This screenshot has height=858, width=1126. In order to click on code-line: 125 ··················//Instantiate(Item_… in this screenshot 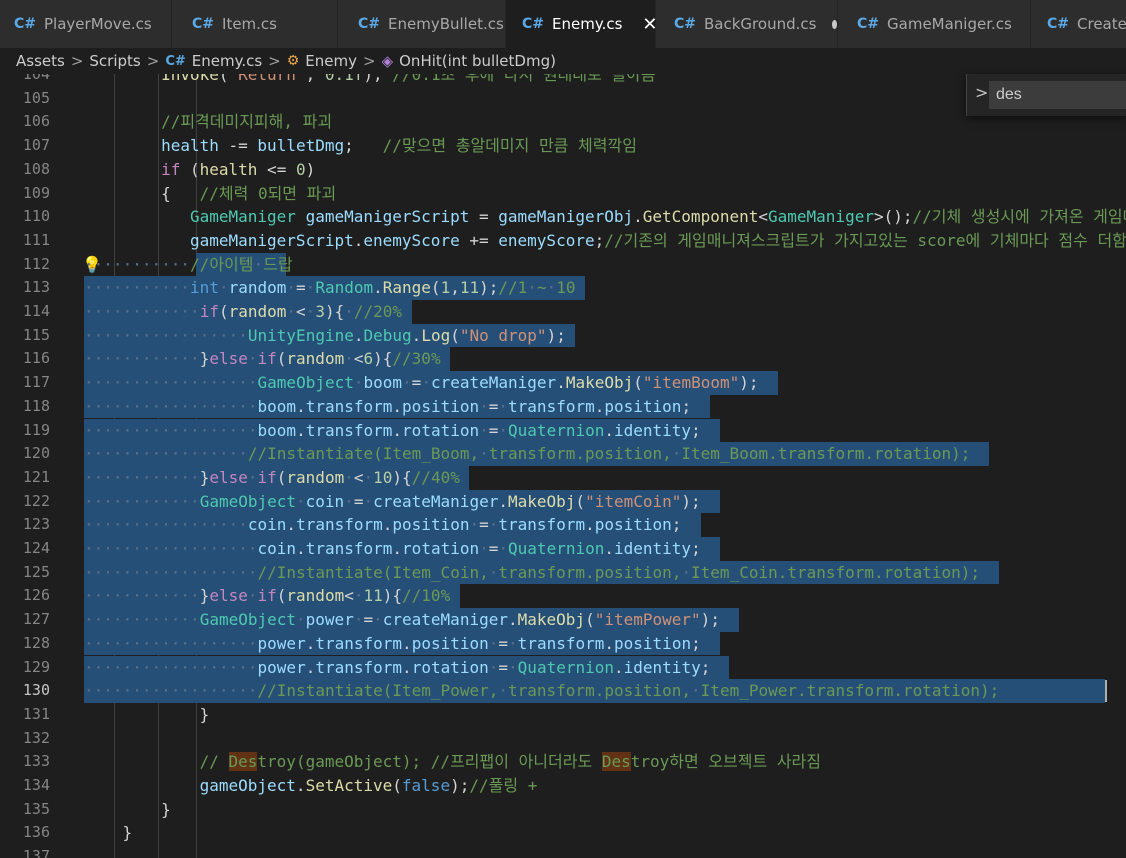, I will do `click(563, 572)`.